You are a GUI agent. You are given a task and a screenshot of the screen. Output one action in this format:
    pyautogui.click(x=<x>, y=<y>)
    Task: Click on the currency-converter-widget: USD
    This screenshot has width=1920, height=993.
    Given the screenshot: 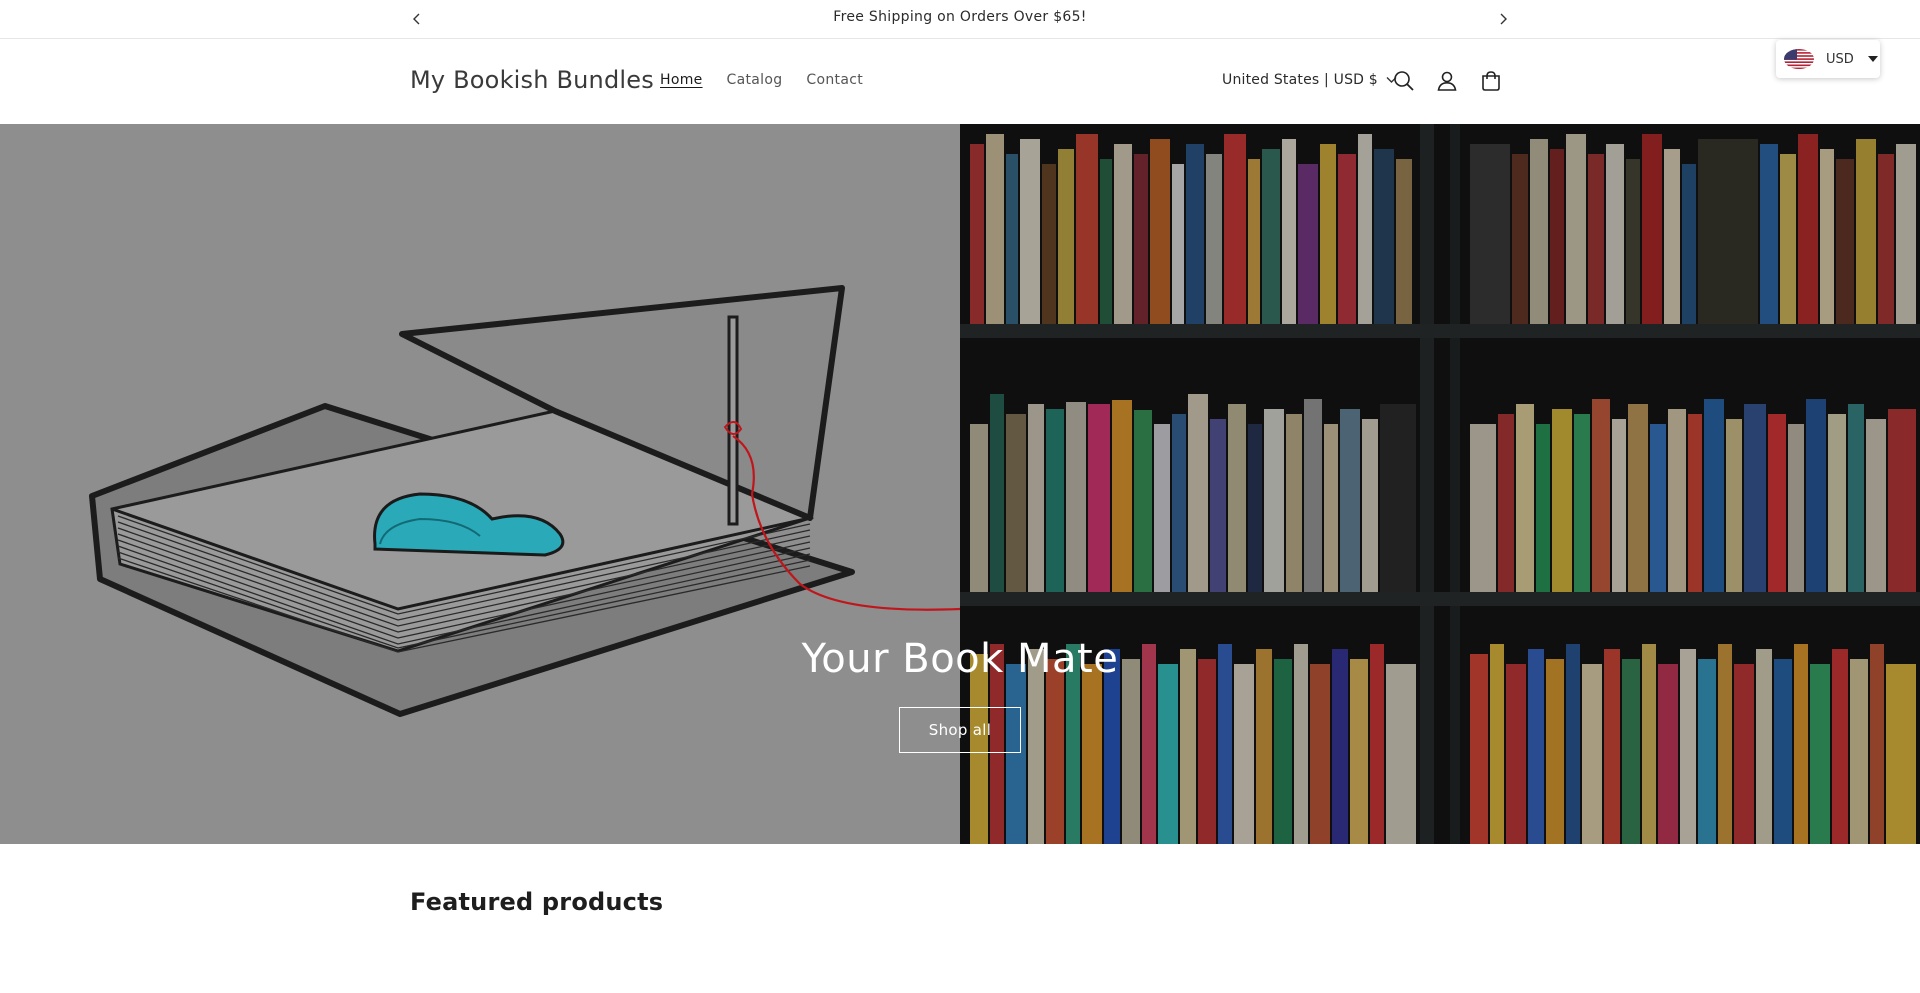 What is the action you would take?
    pyautogui.click(x=1828, y=59)
    